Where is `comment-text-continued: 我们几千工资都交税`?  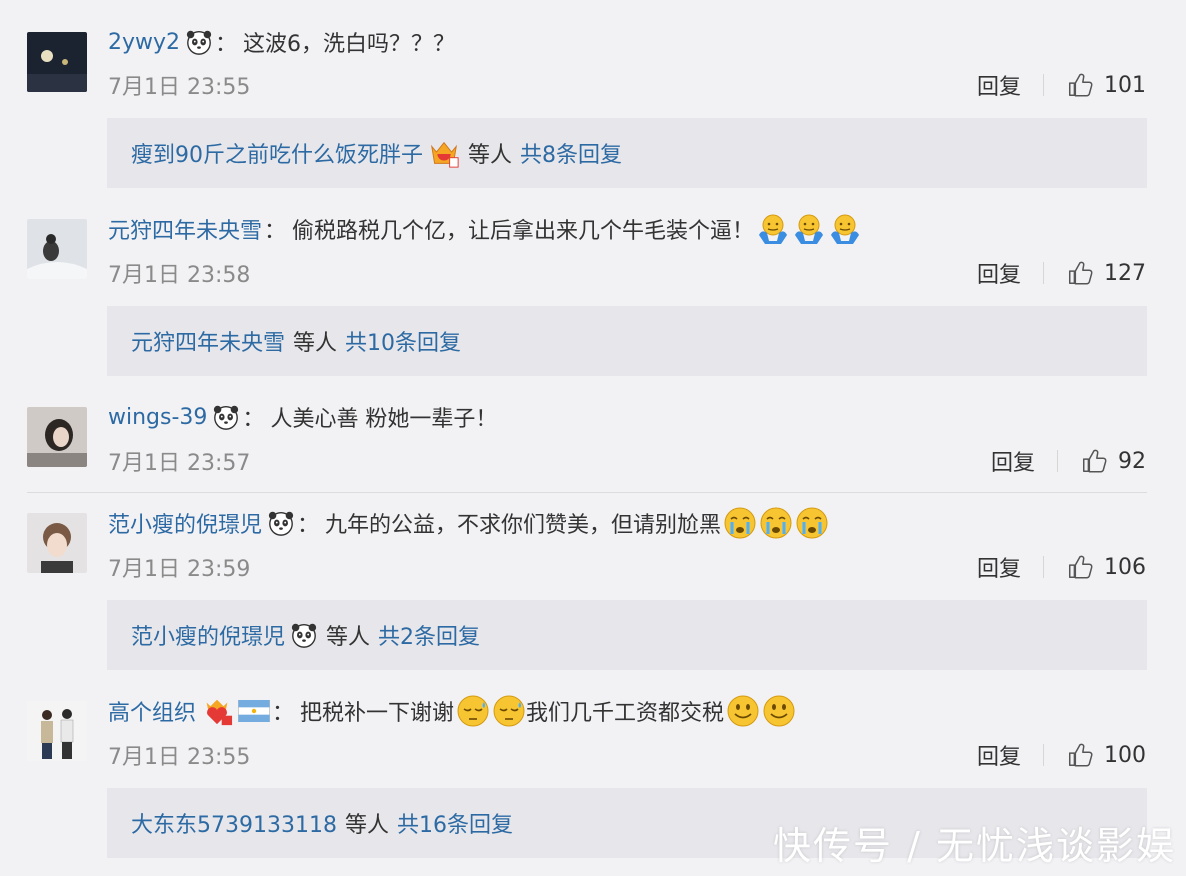 comment-text-continued: 我们几千工资都交税 is located at coordinates (625, 713).